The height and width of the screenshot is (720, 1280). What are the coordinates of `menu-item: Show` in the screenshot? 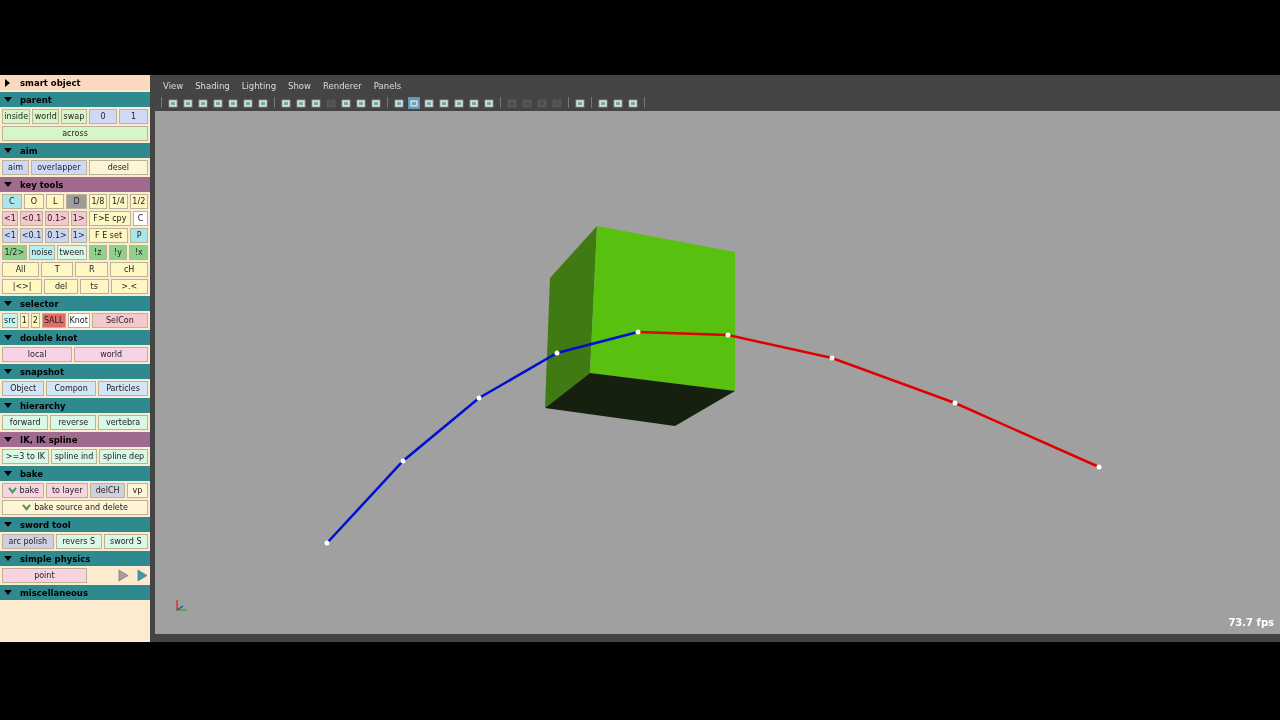 It's located at (299, 86).